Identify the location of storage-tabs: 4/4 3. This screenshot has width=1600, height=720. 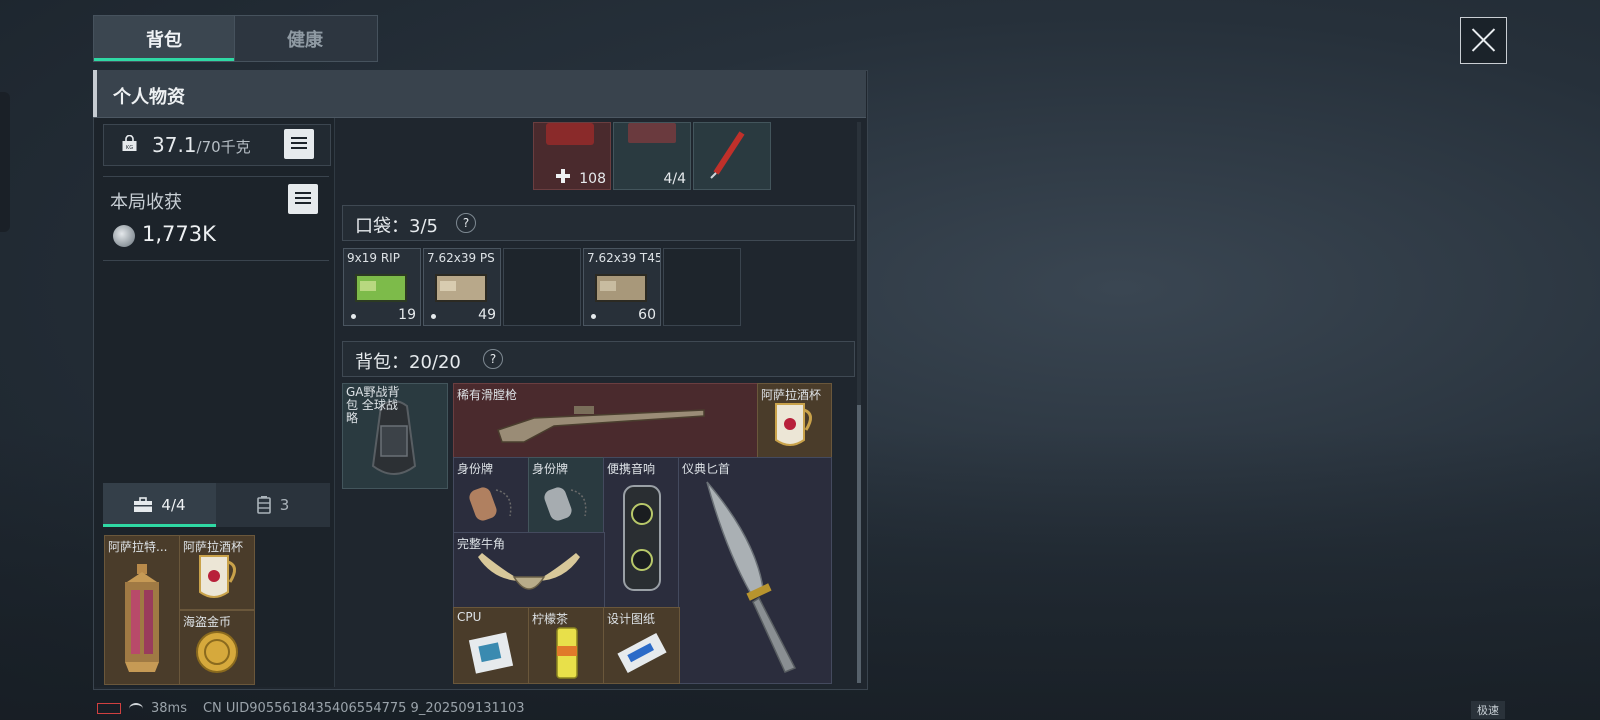
(216, 505).